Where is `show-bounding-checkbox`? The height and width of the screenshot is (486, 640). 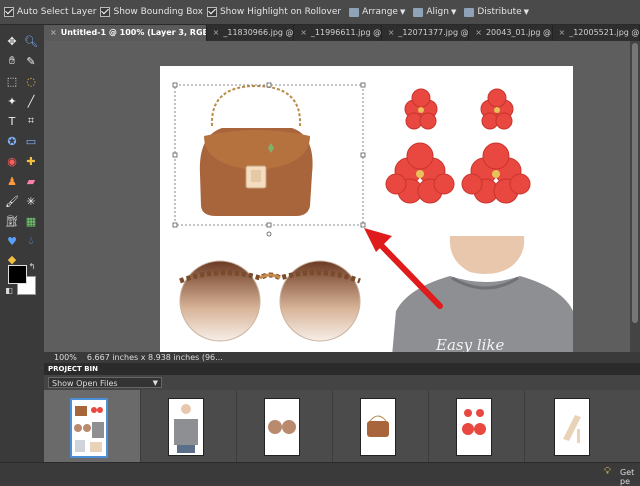
show-bounding-checkbox is located at coordinates (105, 12).